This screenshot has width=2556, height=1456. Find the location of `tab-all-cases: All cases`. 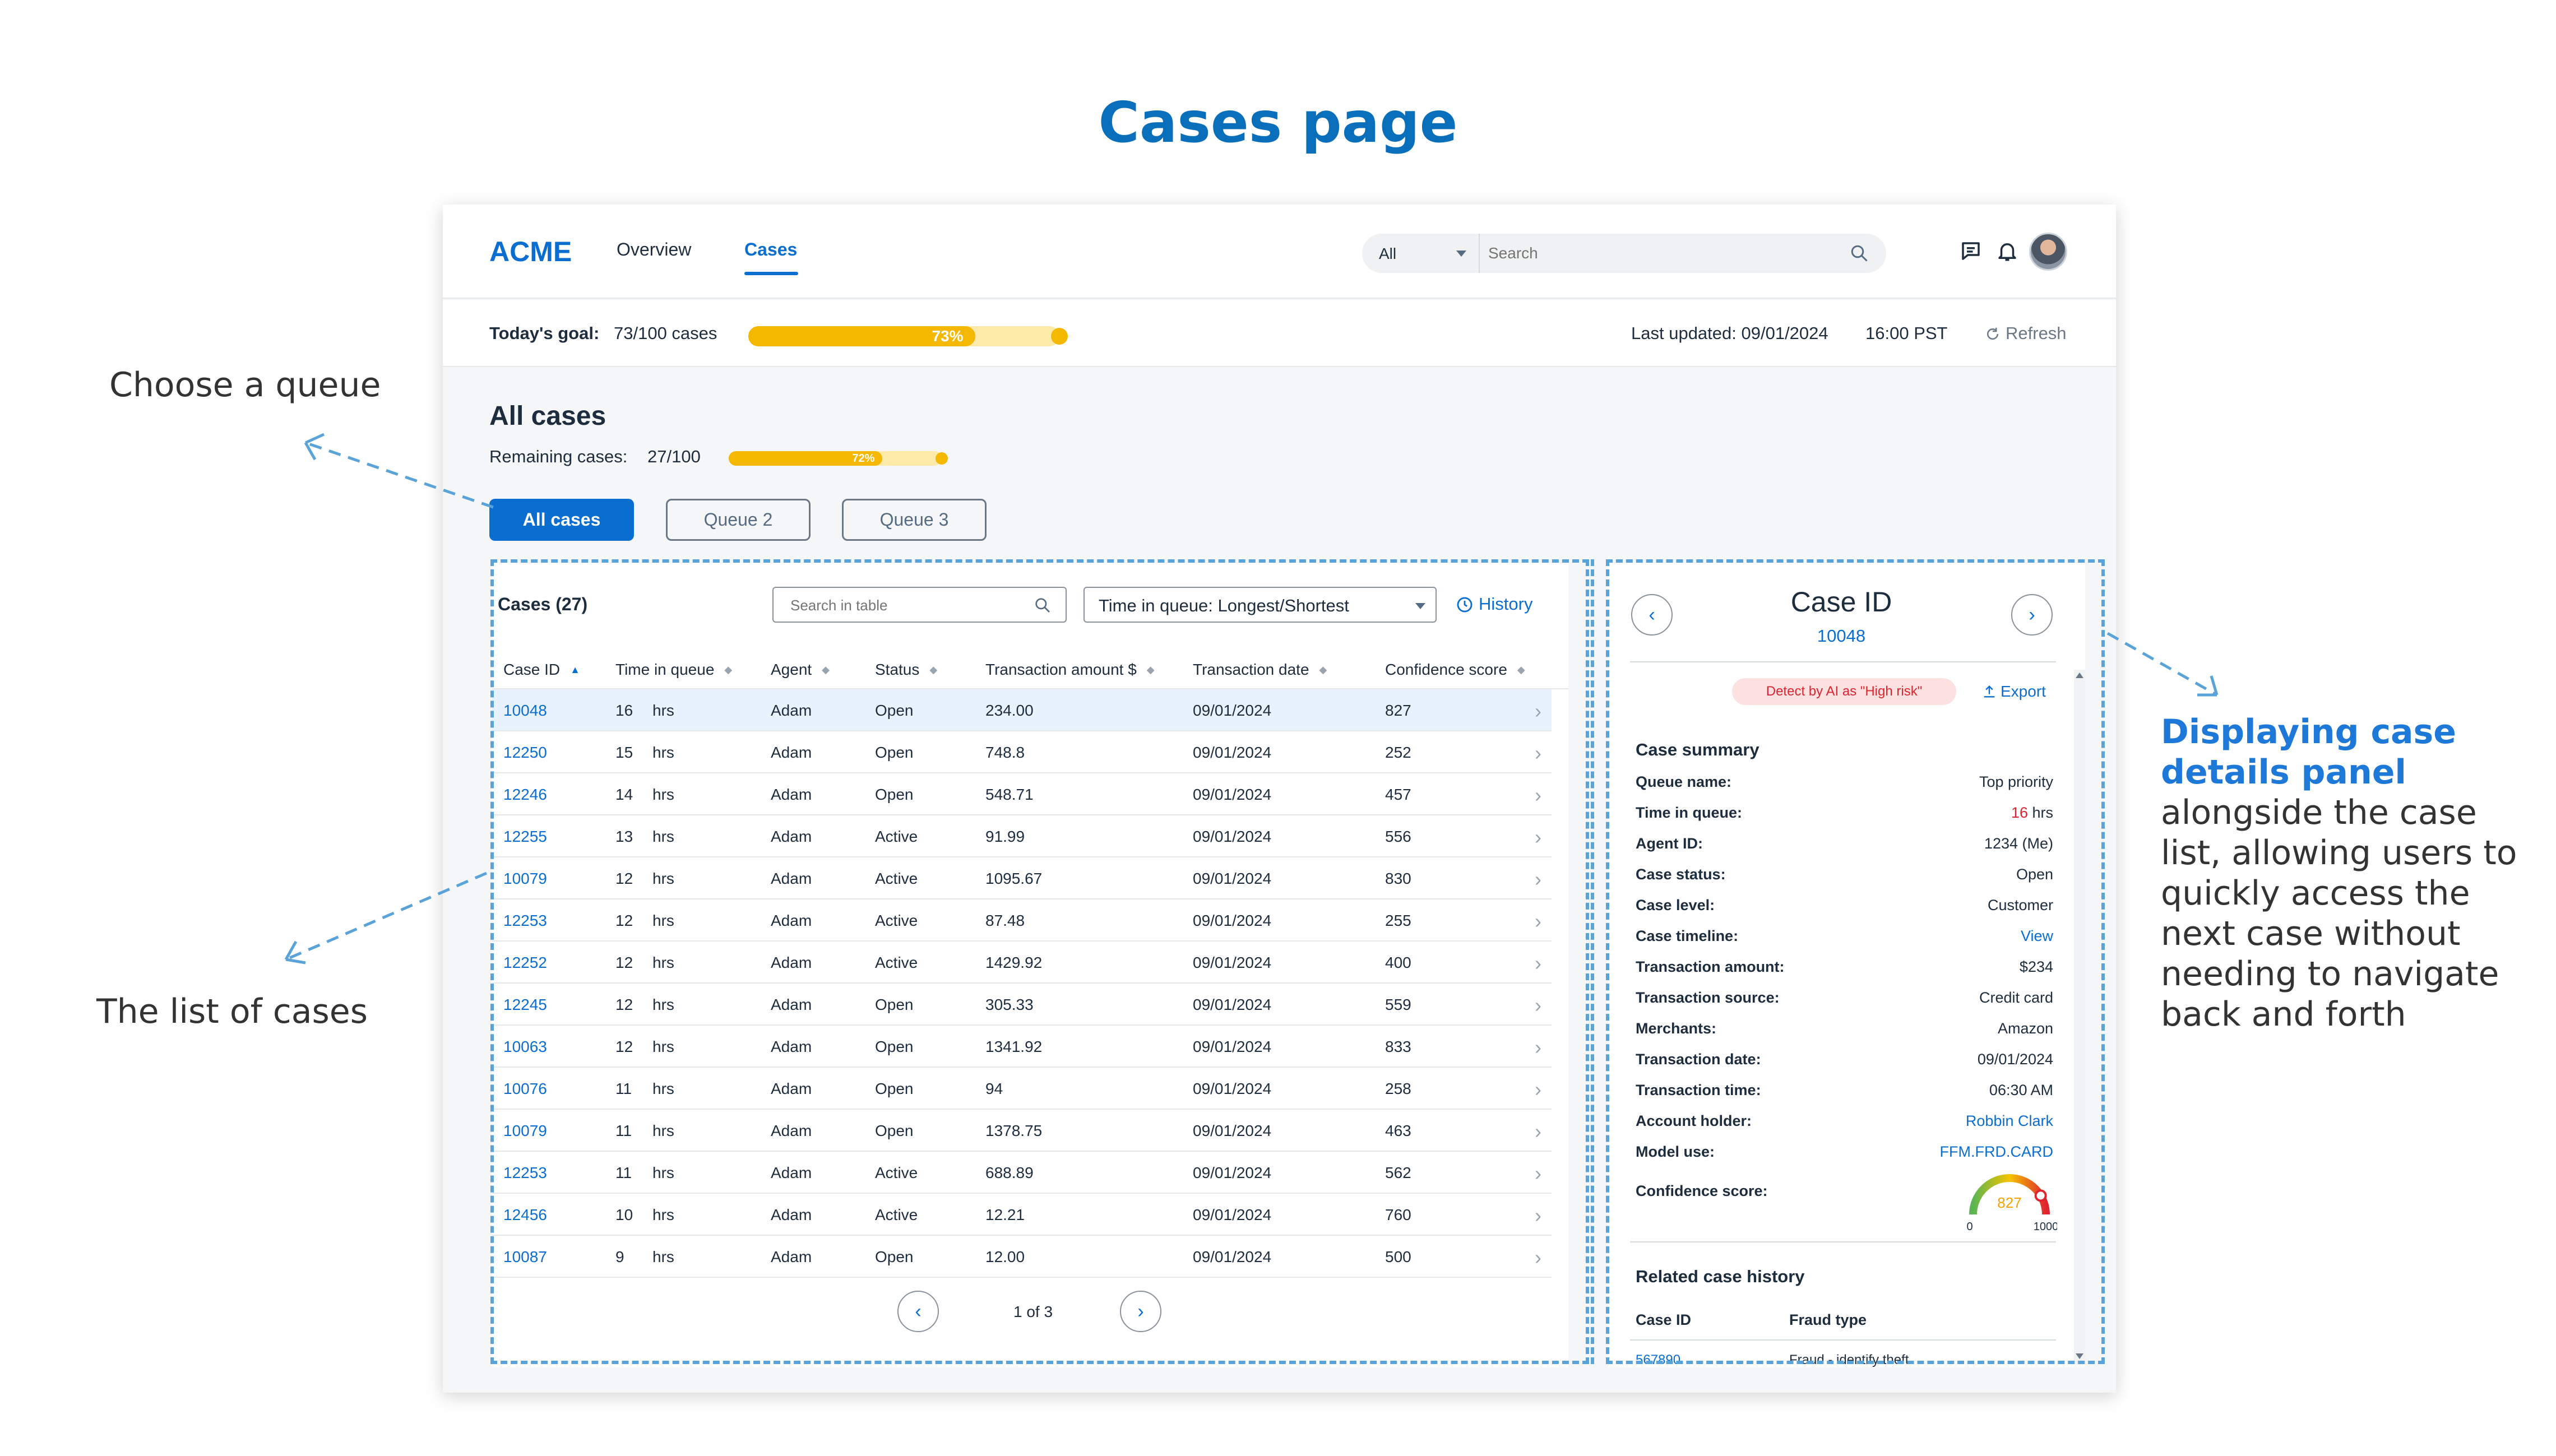

tab-all-cases: All cases is located at coordinates (561, 520).